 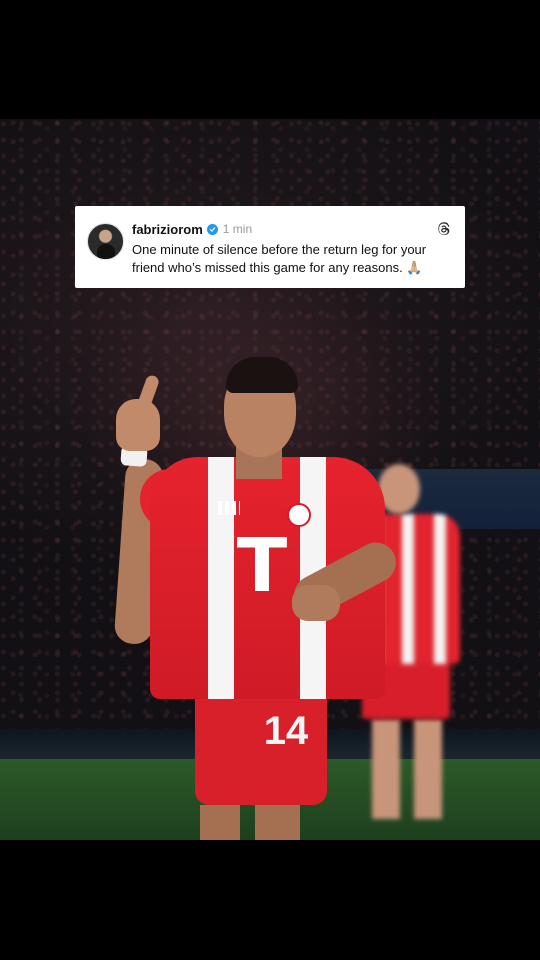 What do you see at coordinates (261, 566) in the screenshot?
I see `sponsor-logo: T` at bounding box center [261, 566].